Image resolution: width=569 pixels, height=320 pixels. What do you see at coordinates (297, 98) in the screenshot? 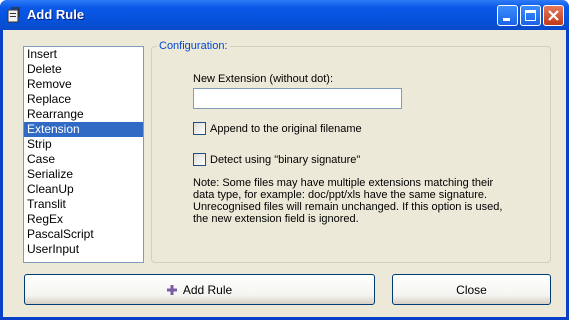
I see `new-extension-input` at bounding box center [297, 98].